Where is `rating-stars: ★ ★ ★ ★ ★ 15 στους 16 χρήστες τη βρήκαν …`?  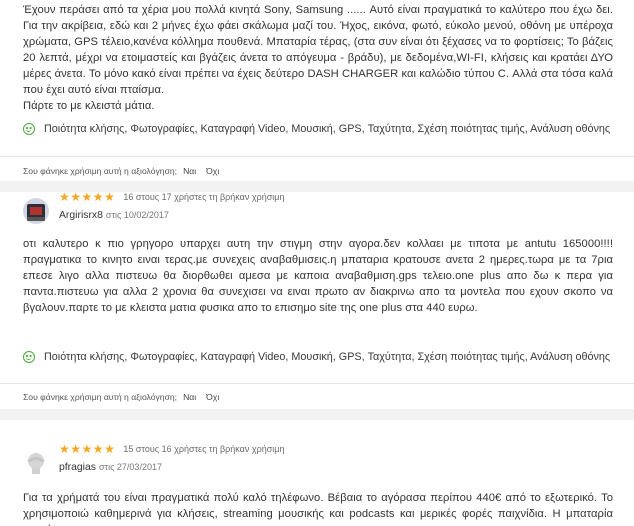
rating-stars: ★ ★ ★ ★ ★ 15 στους 16 χρήστες τη βρήκαν … is located at coordinates (171, 449).